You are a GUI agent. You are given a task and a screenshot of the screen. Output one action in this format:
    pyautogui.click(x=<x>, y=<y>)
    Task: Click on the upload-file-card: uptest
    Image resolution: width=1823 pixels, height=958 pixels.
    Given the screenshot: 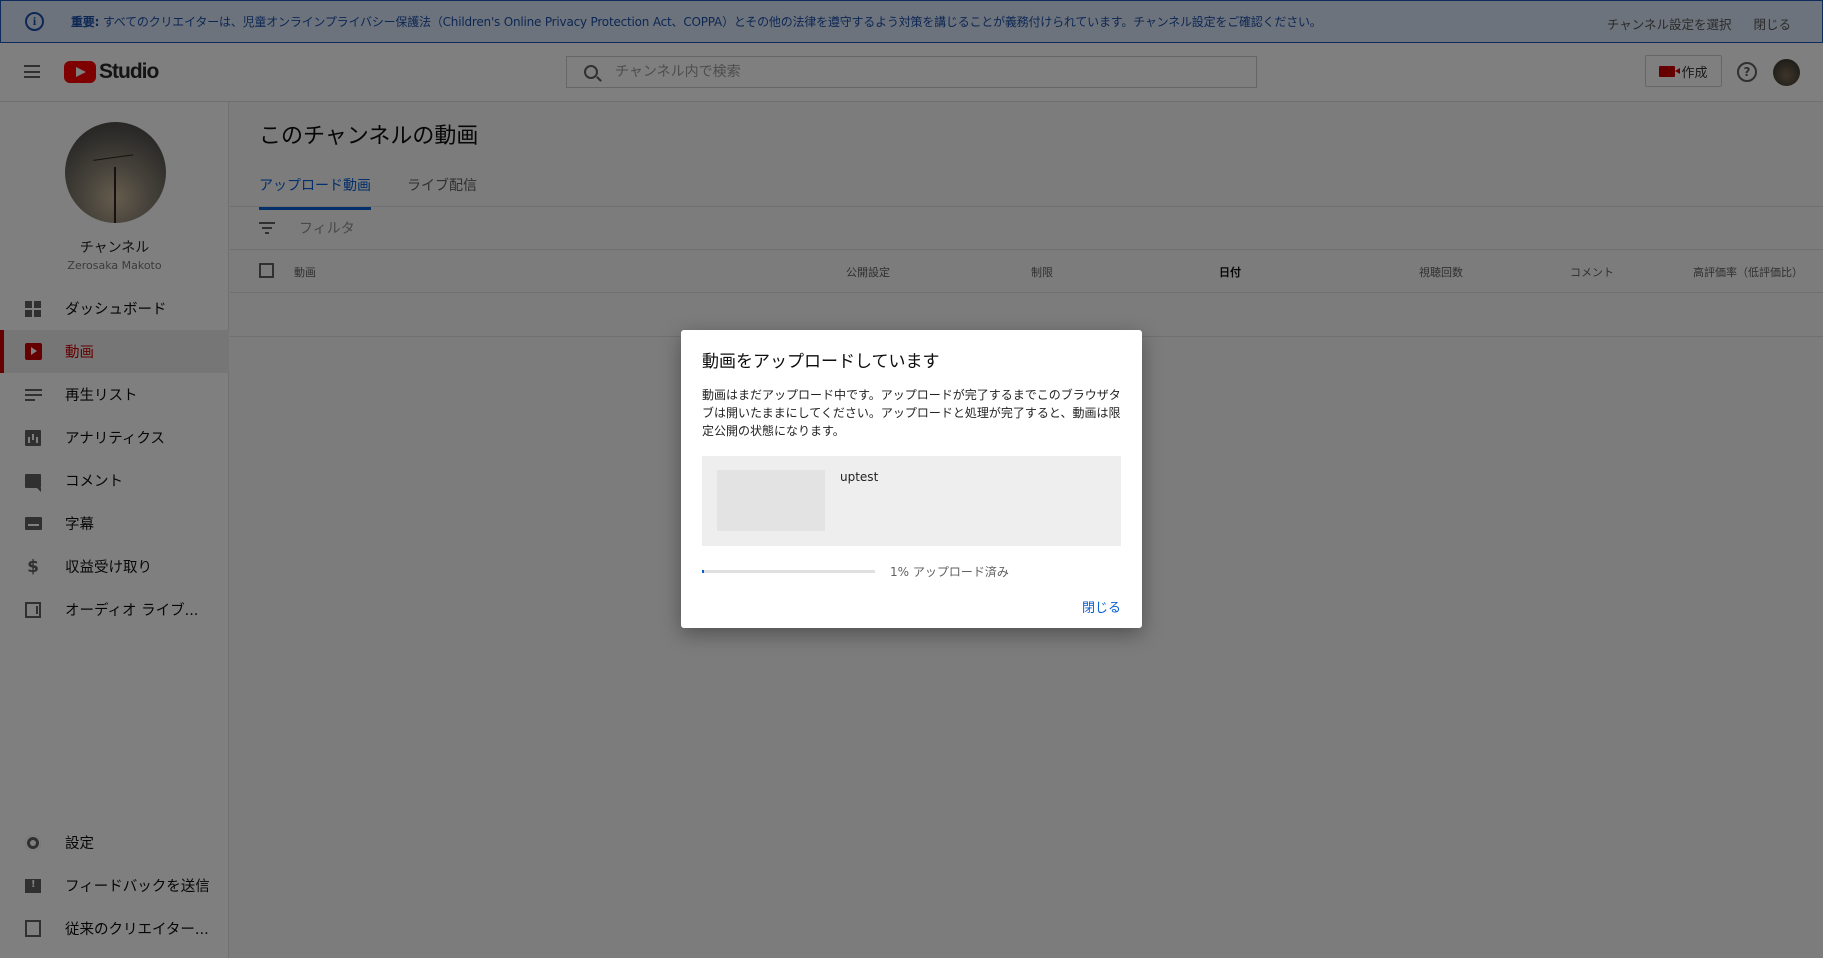 What is the action you would take?
    pyautogui.click(x=911, y=501)
    